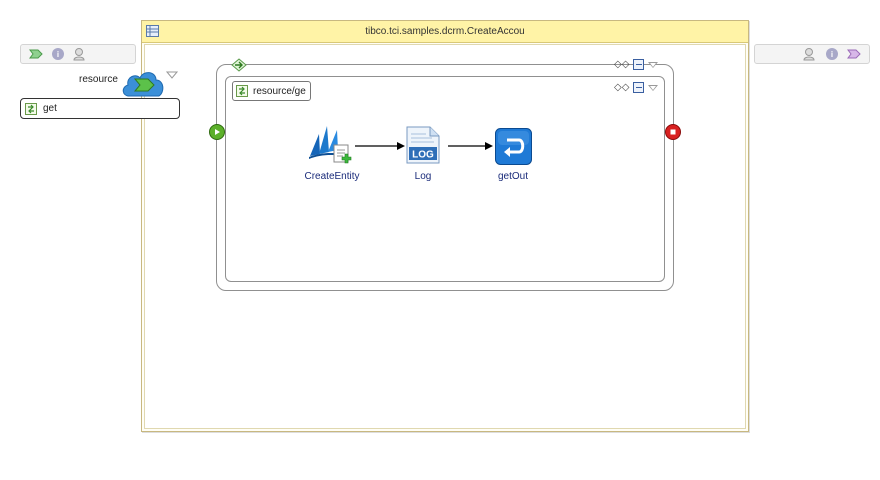  Describe the element at coordinates (854, 54) in the screenshot. I see `reference-arrow-icon` at that location.